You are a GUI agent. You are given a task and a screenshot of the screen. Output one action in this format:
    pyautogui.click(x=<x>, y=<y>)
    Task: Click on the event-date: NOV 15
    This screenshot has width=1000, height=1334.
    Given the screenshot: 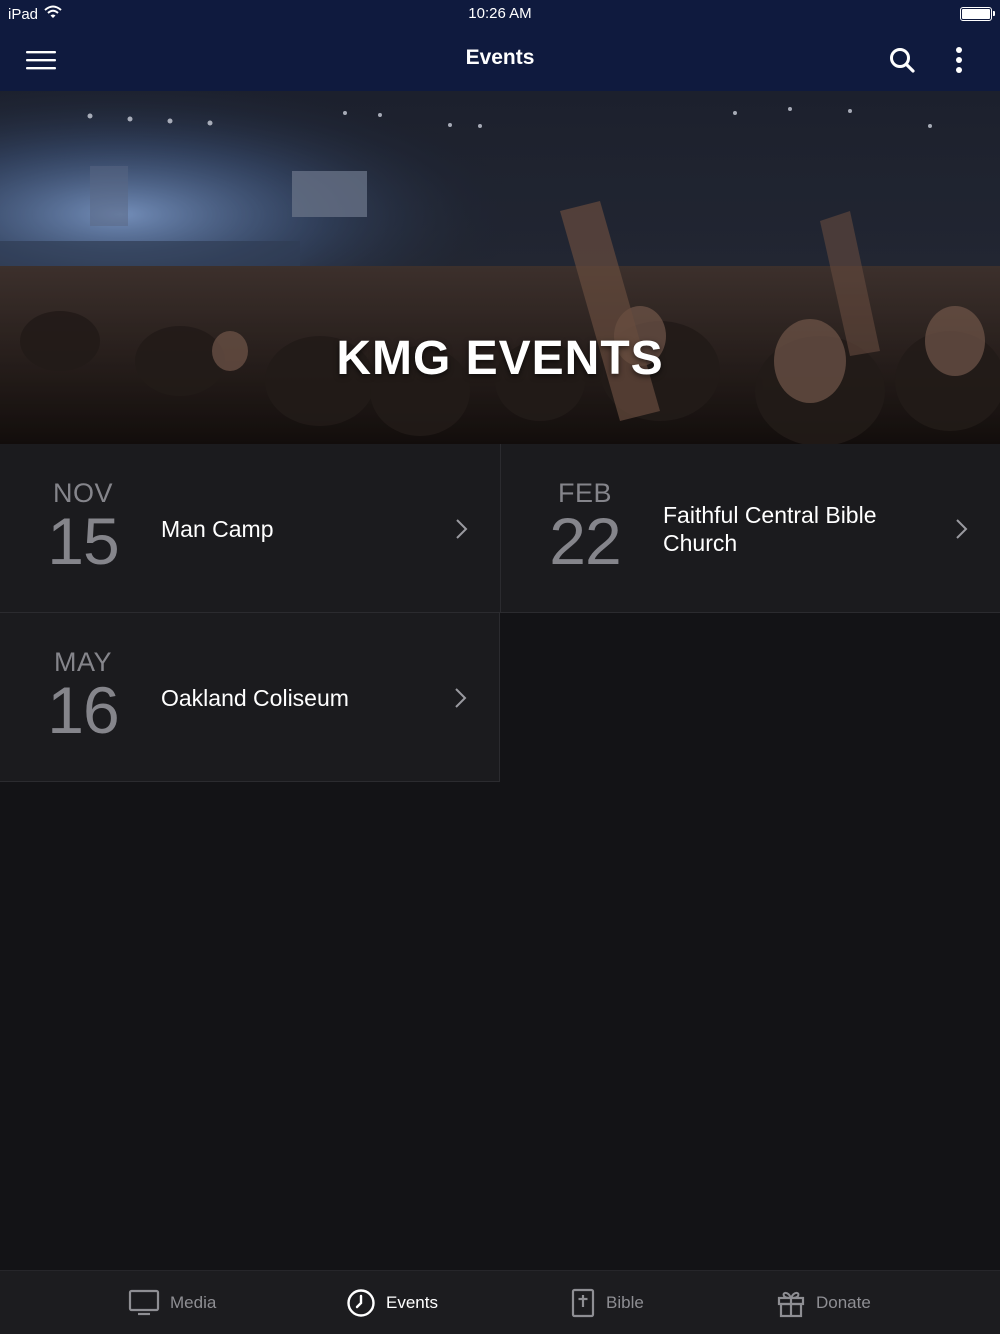 What is the action you would take?
    pyautogui.click(x=83, y=528)
    